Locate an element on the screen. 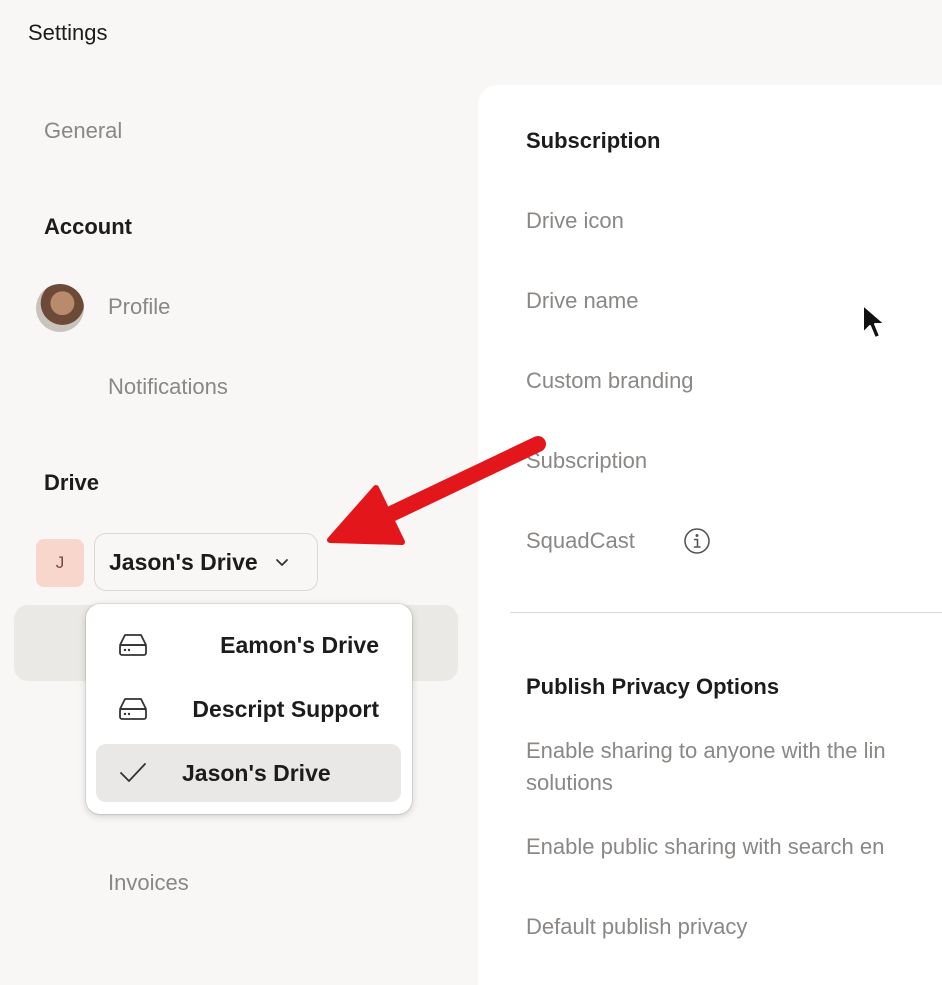  mouse-cursor-icon is located at coordinates (874, 321).